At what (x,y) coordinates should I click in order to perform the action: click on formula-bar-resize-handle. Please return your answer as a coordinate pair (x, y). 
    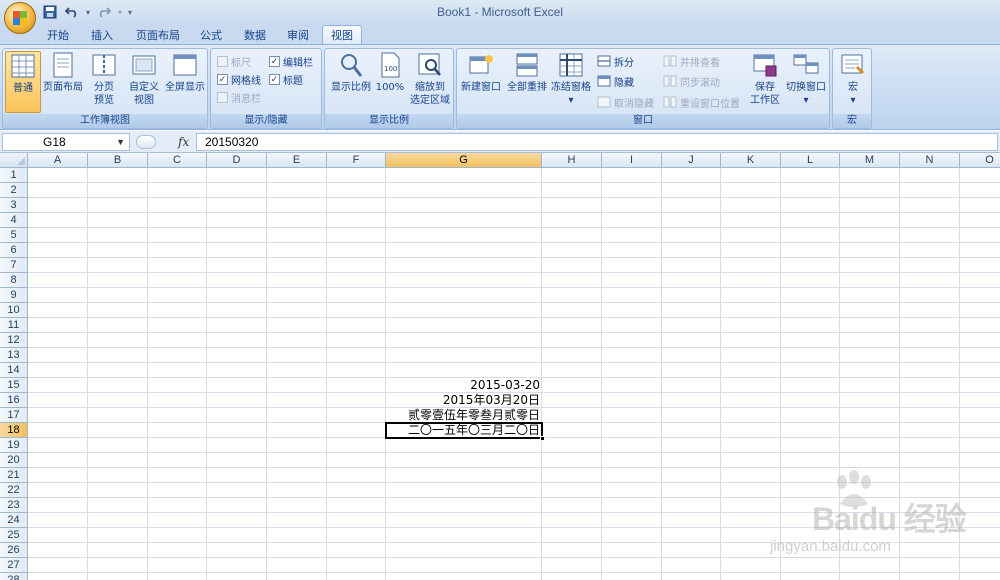
    Looking at the image, I should click on (146, 142).